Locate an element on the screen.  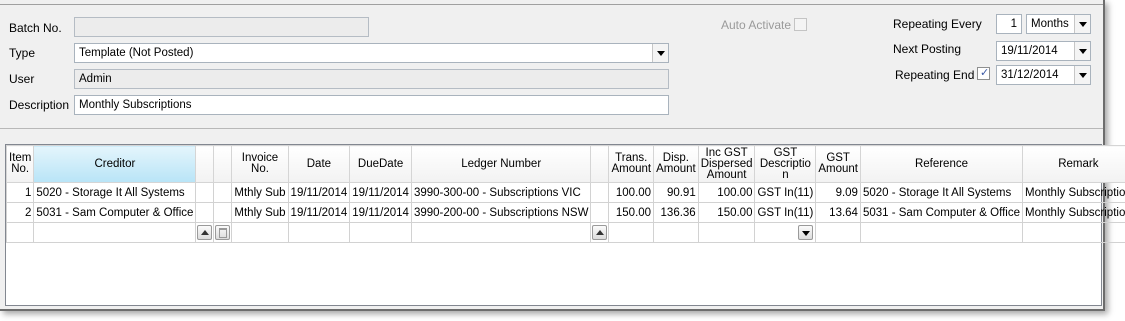
repeating-unit-select: Months is located at coordinates (1058, 24).